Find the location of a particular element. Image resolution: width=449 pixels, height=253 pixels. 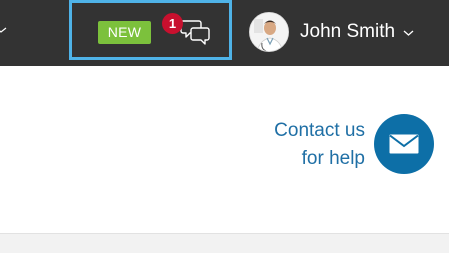

contact-line-2: for help is located at coordinates (333, 158).